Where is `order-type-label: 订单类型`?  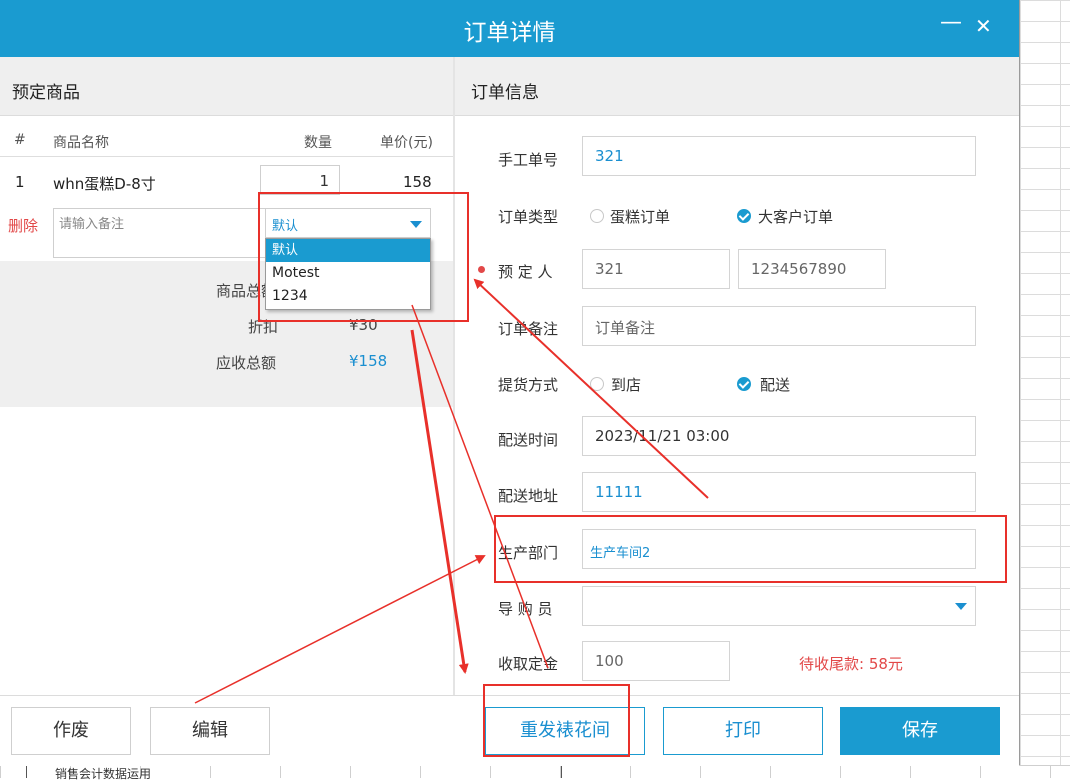
order-type-label: 订单类型 is located at coordinates (528, 217).